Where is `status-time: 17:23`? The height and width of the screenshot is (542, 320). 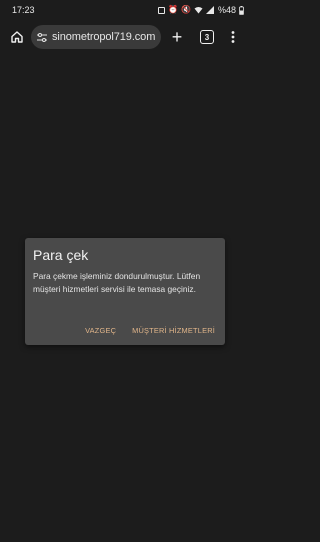 status-time: 17:23 is located at coordinates (23, 10).